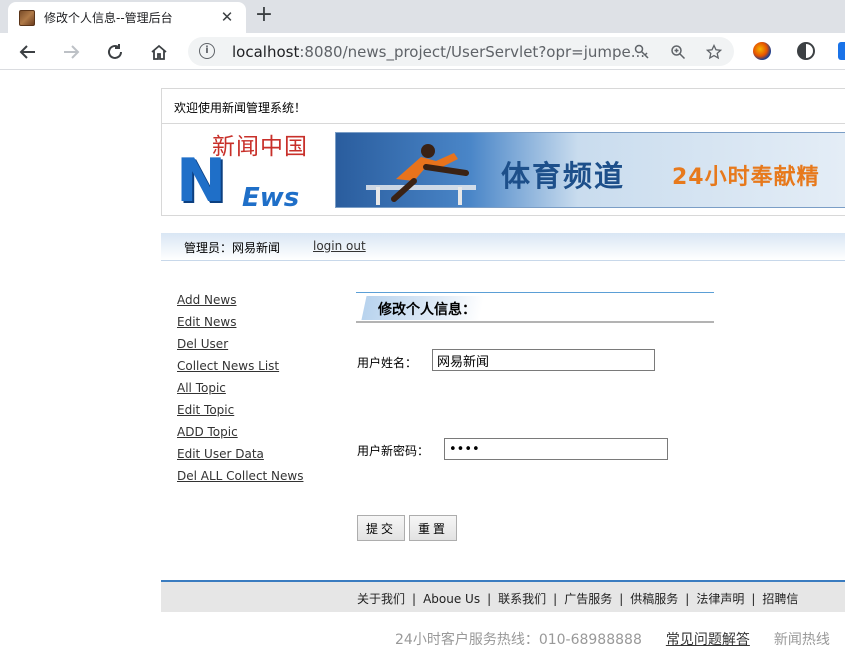  I want to click on nav-add-topic: ADD Topic, so click(240, 434).